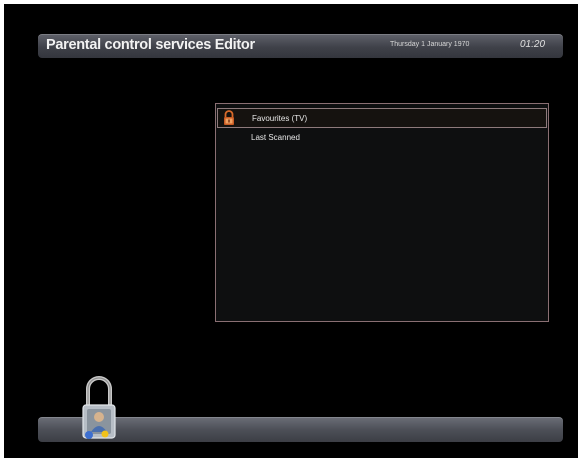  What do you see at coordinates (229, 118) in the screenshot?
I see `lock-icon` at bounding box center [229, 118].